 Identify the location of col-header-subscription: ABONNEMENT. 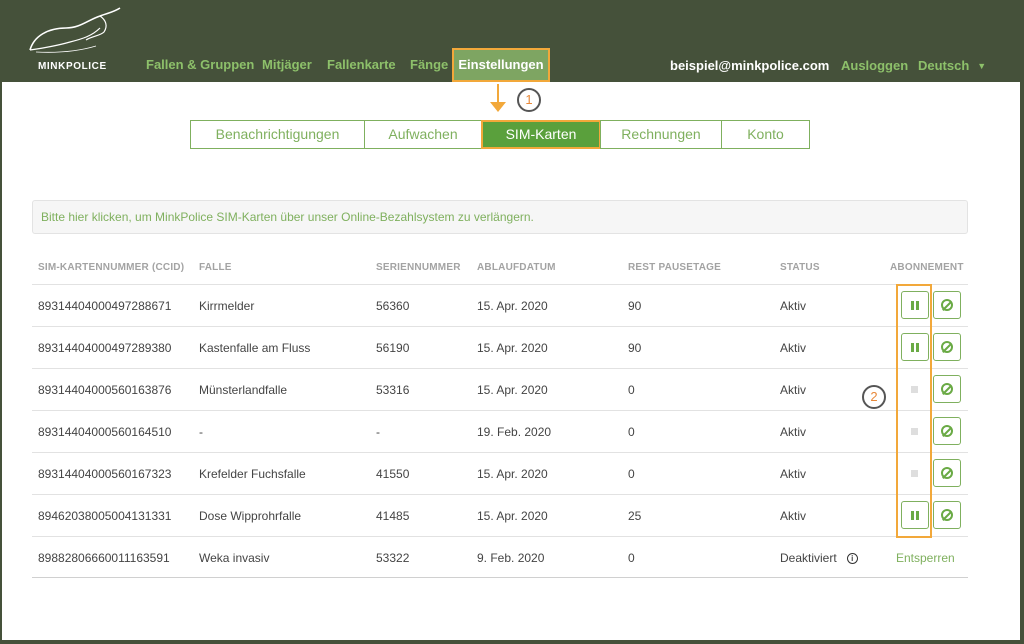
(927, 267).